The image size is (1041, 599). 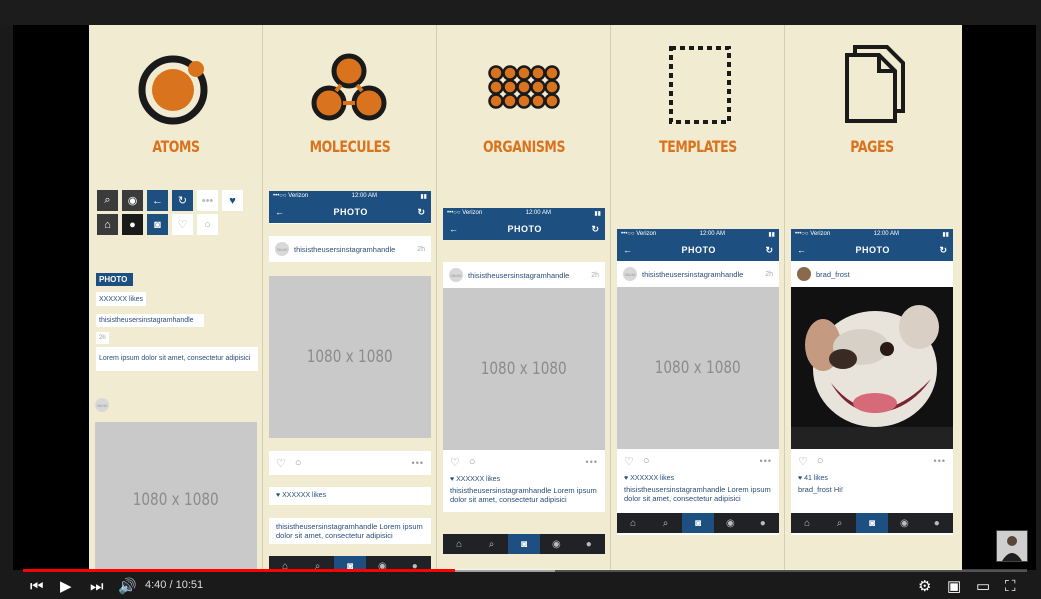 What do you see at coordinates (881, 274) in the screenshot?
I see `handle-link: brad_frost` at bounding box center [881, 274].